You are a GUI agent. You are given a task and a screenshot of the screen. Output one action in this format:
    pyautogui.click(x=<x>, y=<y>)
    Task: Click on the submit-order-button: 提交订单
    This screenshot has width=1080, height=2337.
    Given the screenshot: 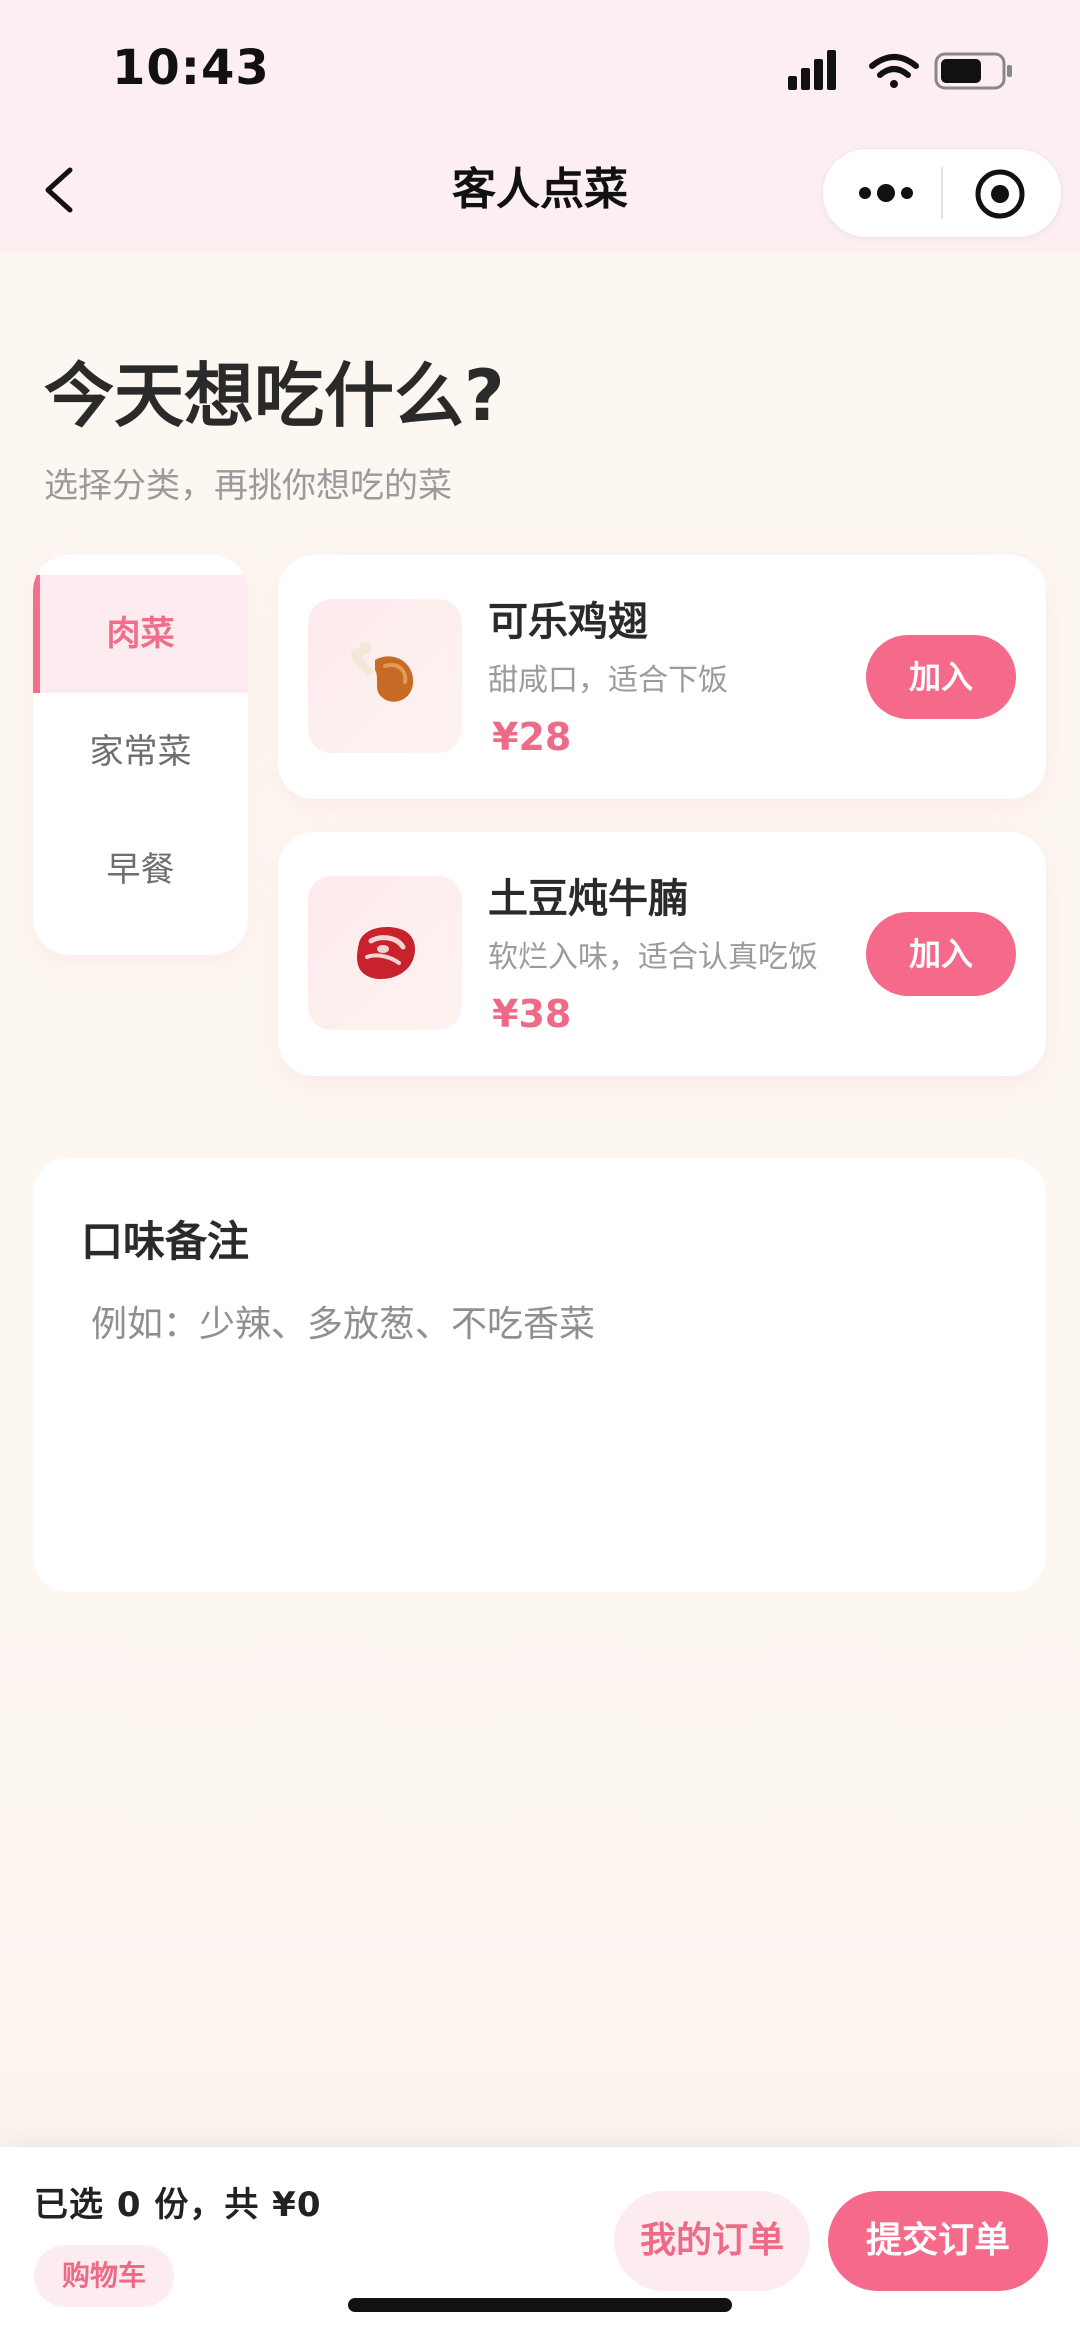 What is the action you would take?
    pyautogui.click(x=938, y=2241)
    